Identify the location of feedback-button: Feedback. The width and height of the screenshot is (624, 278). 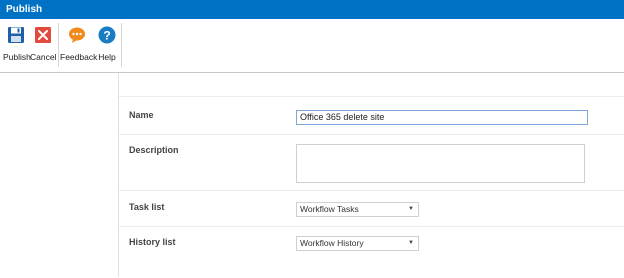
(79, 43).